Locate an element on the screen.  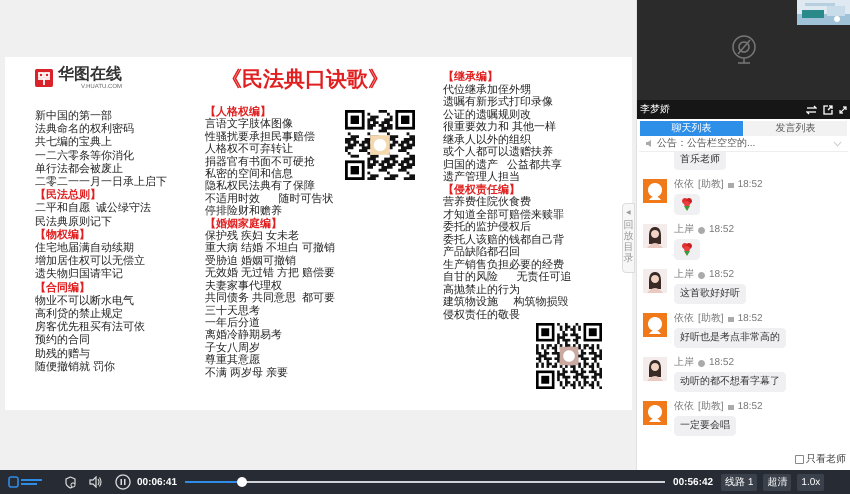
lyric-line: 夫妻家事代理权 is located at coordinates (244, 286).